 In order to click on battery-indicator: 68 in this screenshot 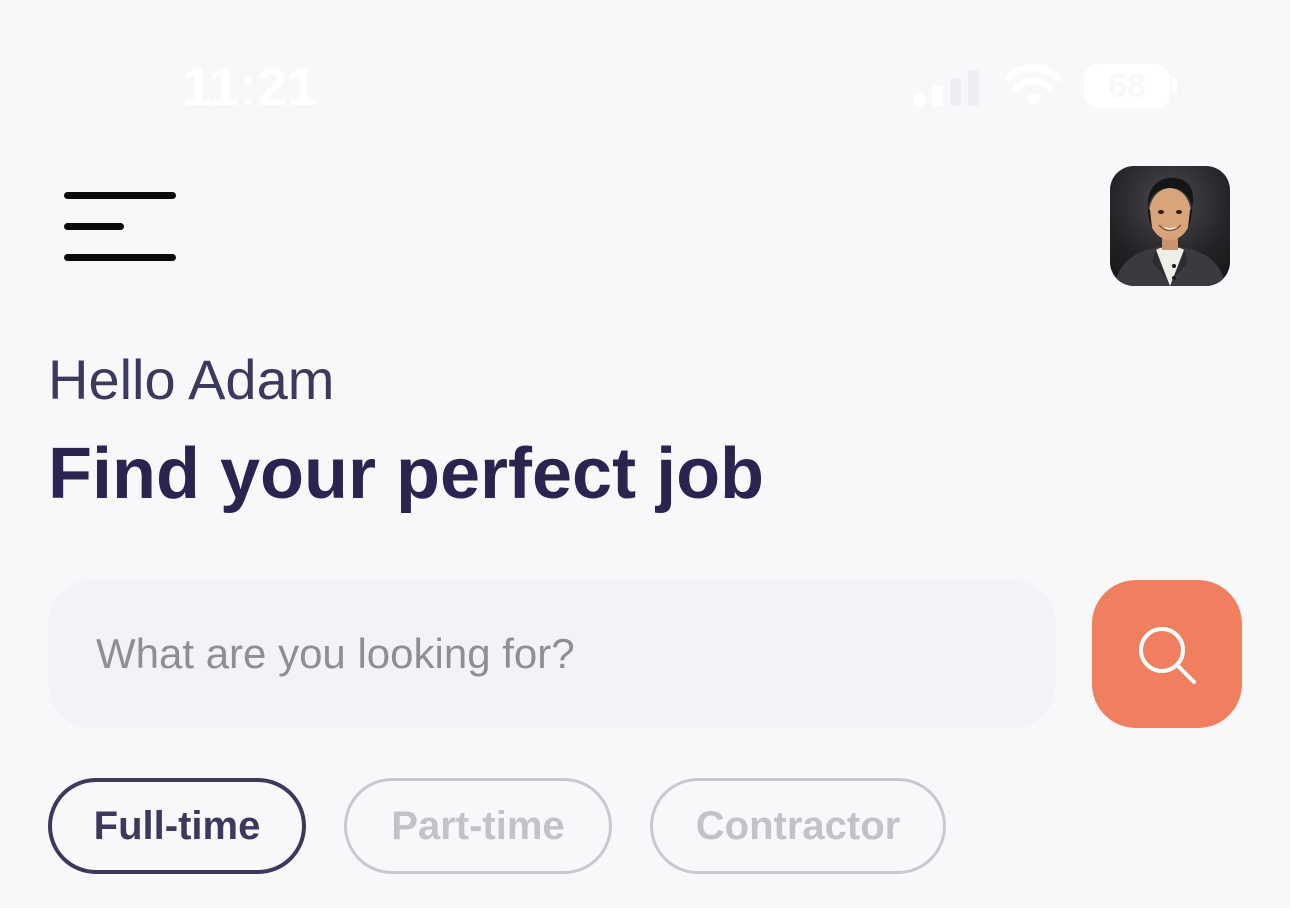, I will do `click(1127, 86)`.